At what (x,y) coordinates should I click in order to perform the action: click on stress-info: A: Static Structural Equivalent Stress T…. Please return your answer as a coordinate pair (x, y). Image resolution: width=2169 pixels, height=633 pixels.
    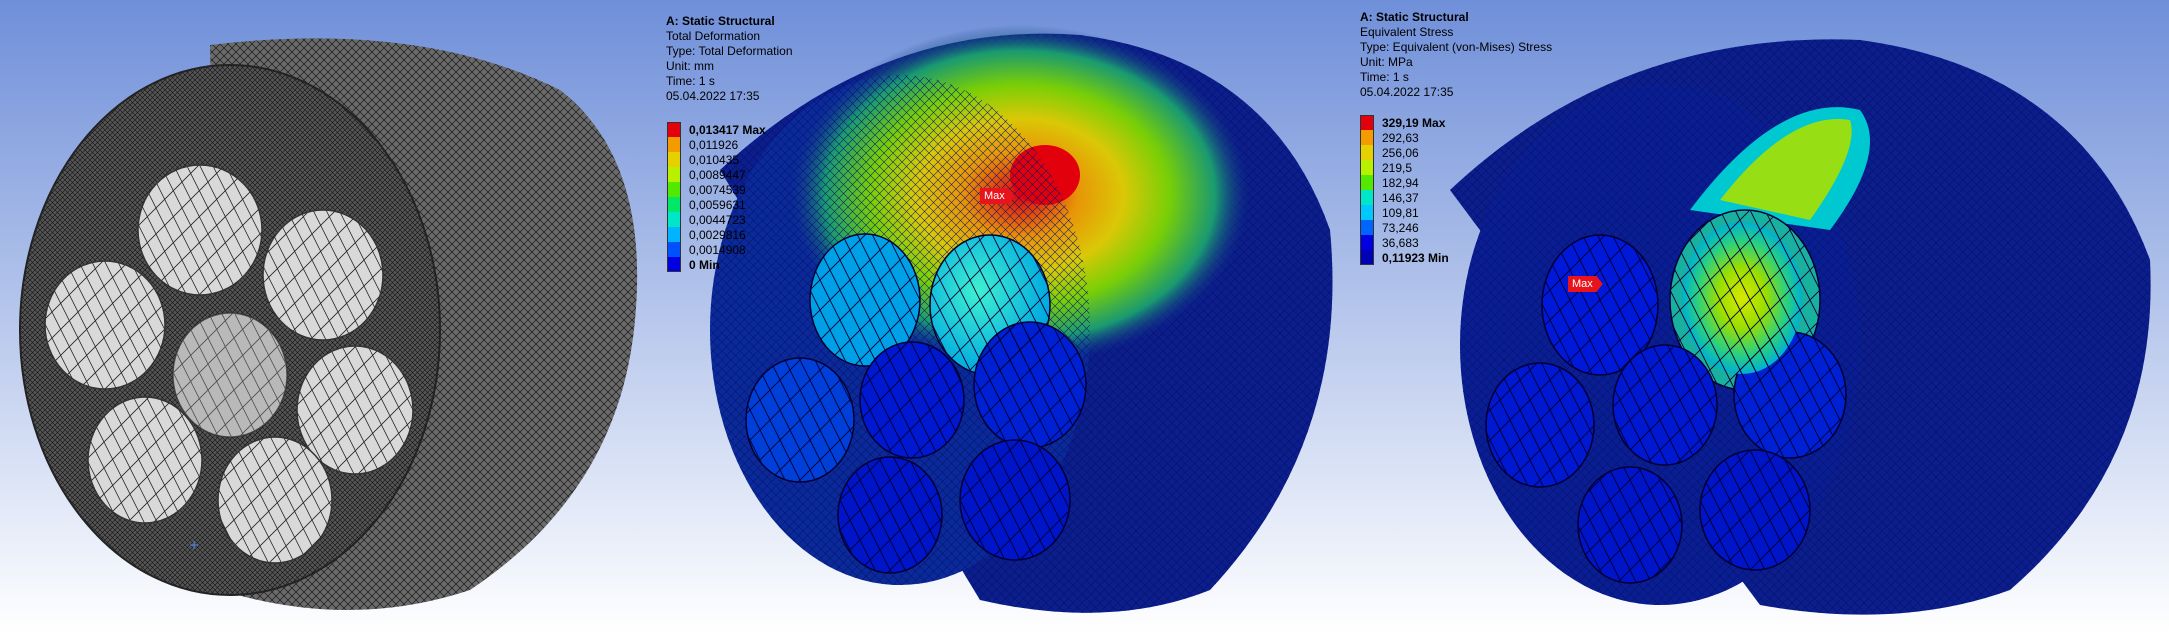
    Looking at the image, I should click on (1456, 55).